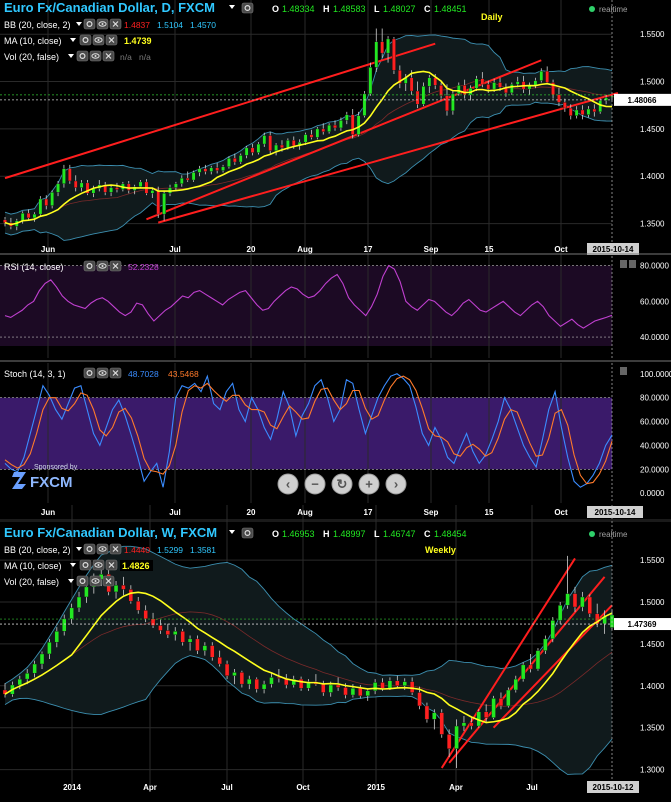 Image resolution: width=671 pixels, height=802 pixels. Describe the element at coordinates (561, 249) in the screenshot. I see `daily-x-tick-label: Oct` at that location.